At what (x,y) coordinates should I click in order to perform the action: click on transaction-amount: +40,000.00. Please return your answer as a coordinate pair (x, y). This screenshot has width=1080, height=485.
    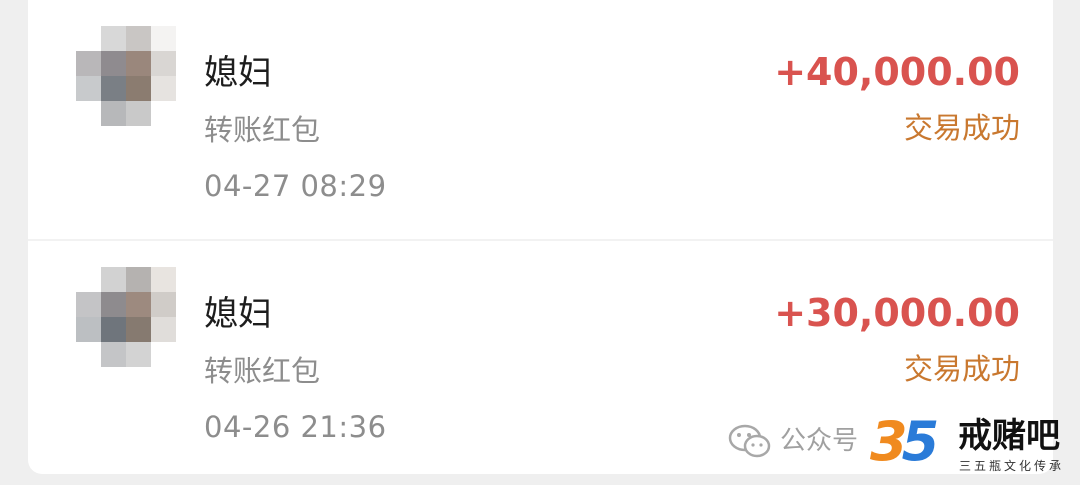
    Looking at the image, I should click on (897, 72).